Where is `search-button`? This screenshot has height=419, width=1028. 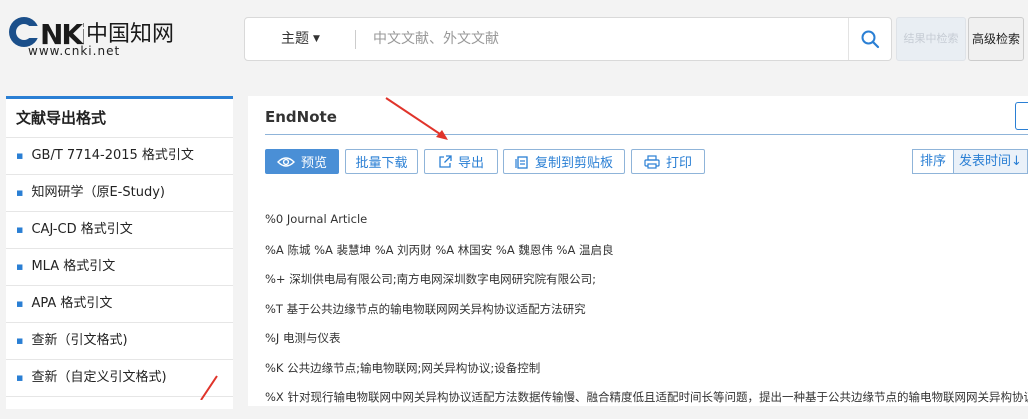 search-button is located at coordinates (869, 39).